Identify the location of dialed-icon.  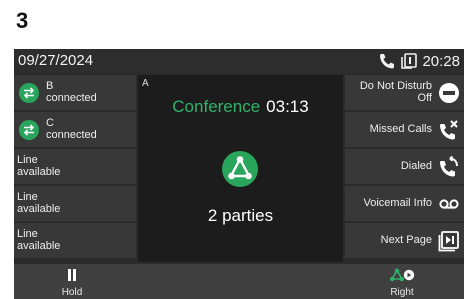
(449, 166).